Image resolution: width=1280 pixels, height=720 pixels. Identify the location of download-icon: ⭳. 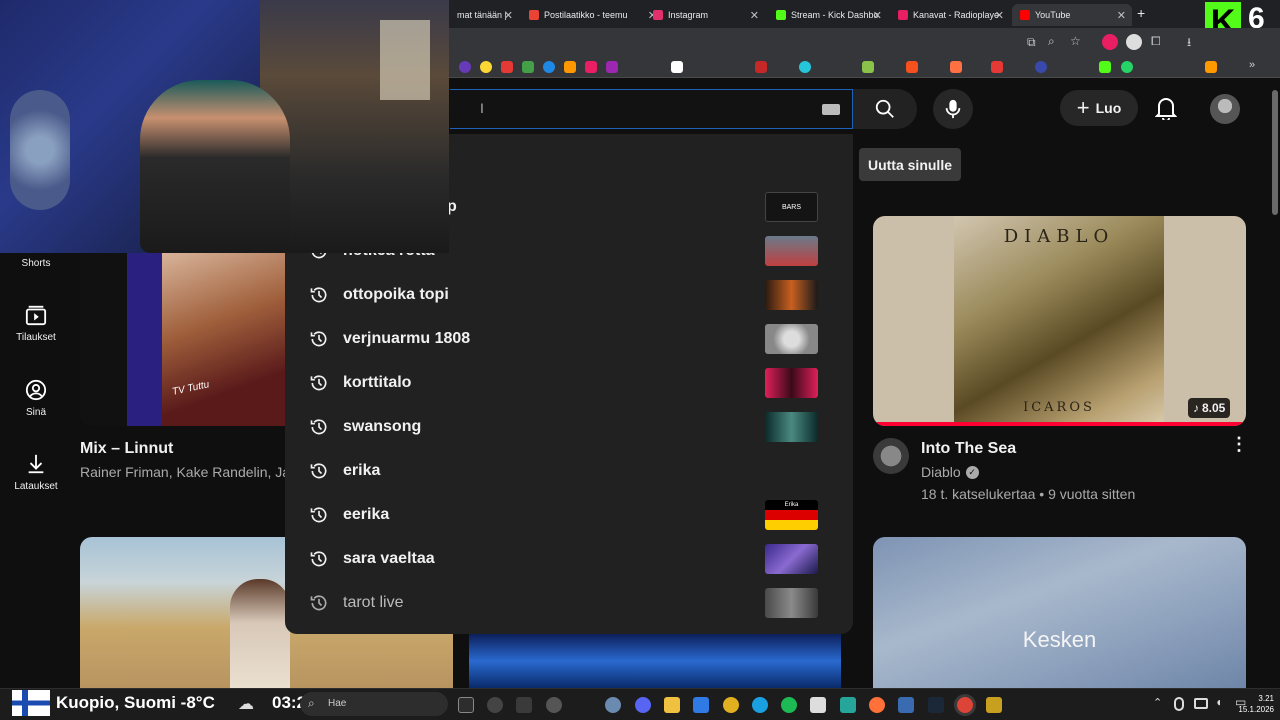
(1189, 43).